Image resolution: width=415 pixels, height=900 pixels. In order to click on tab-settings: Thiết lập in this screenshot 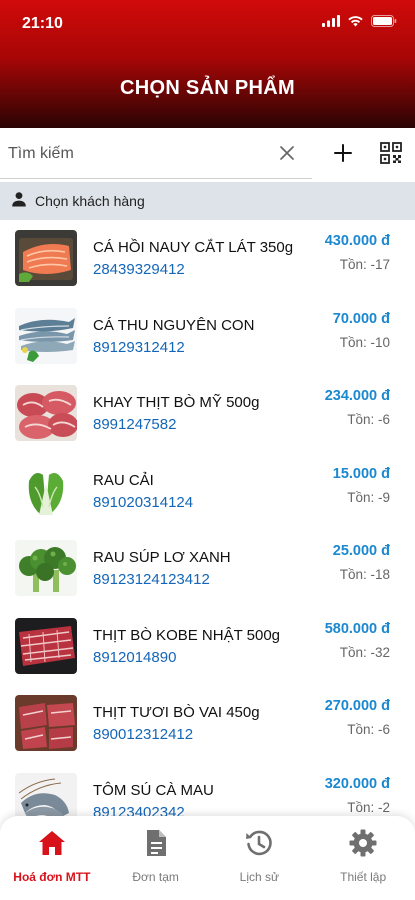, I will do `click(363, 858)`.